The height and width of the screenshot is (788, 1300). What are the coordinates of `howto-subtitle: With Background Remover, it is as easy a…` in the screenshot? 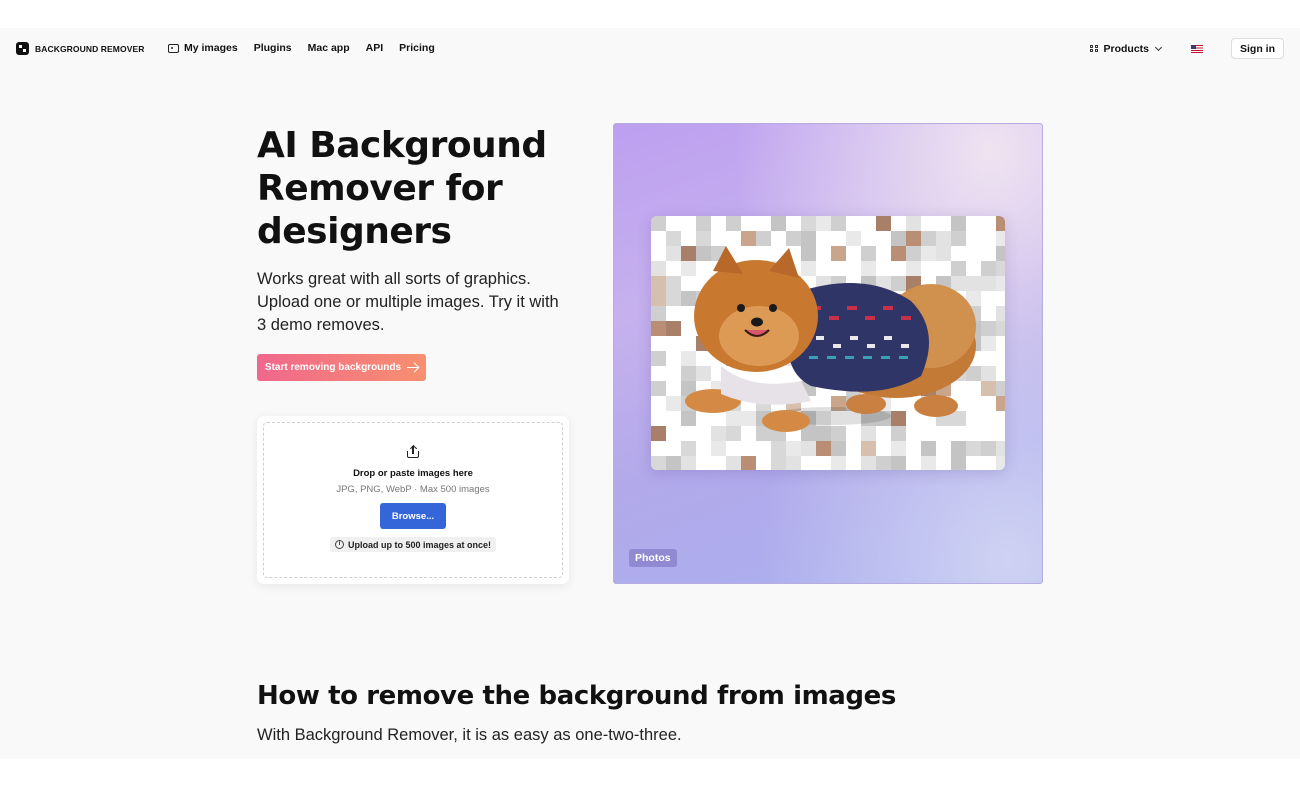 It's located at (469, 735).